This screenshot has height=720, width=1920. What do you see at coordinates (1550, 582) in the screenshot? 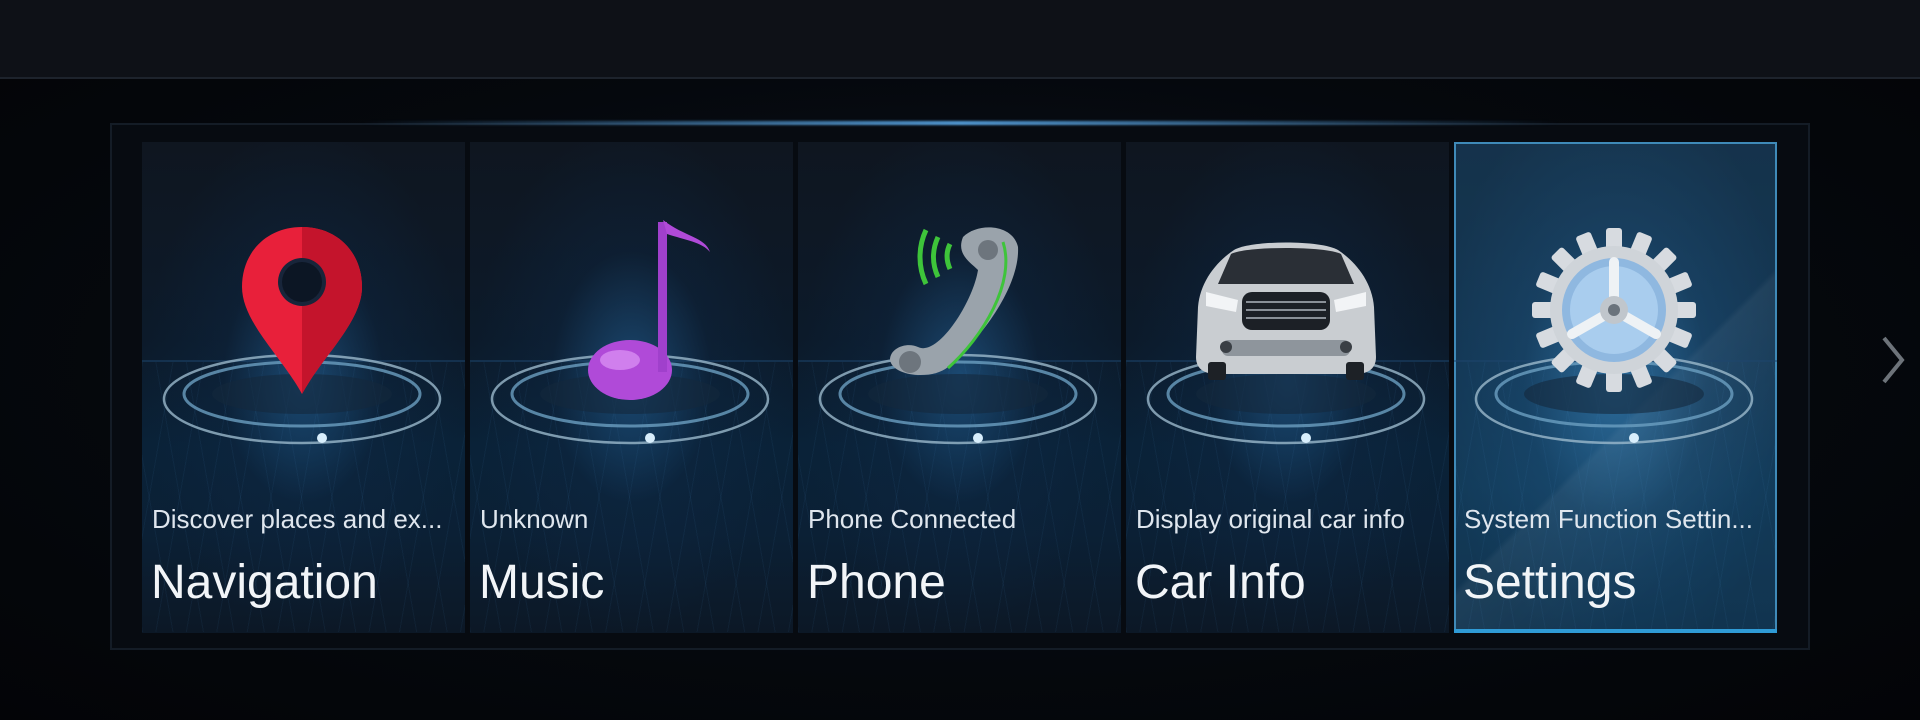
I see `tile-title: Settings` at bounding box center [1550, 582].